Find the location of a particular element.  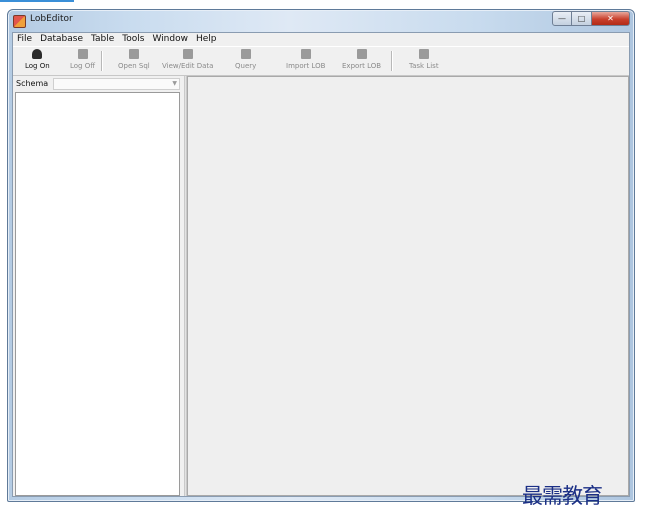

log-off-label: Log Off is located at coordinates (83, 66).